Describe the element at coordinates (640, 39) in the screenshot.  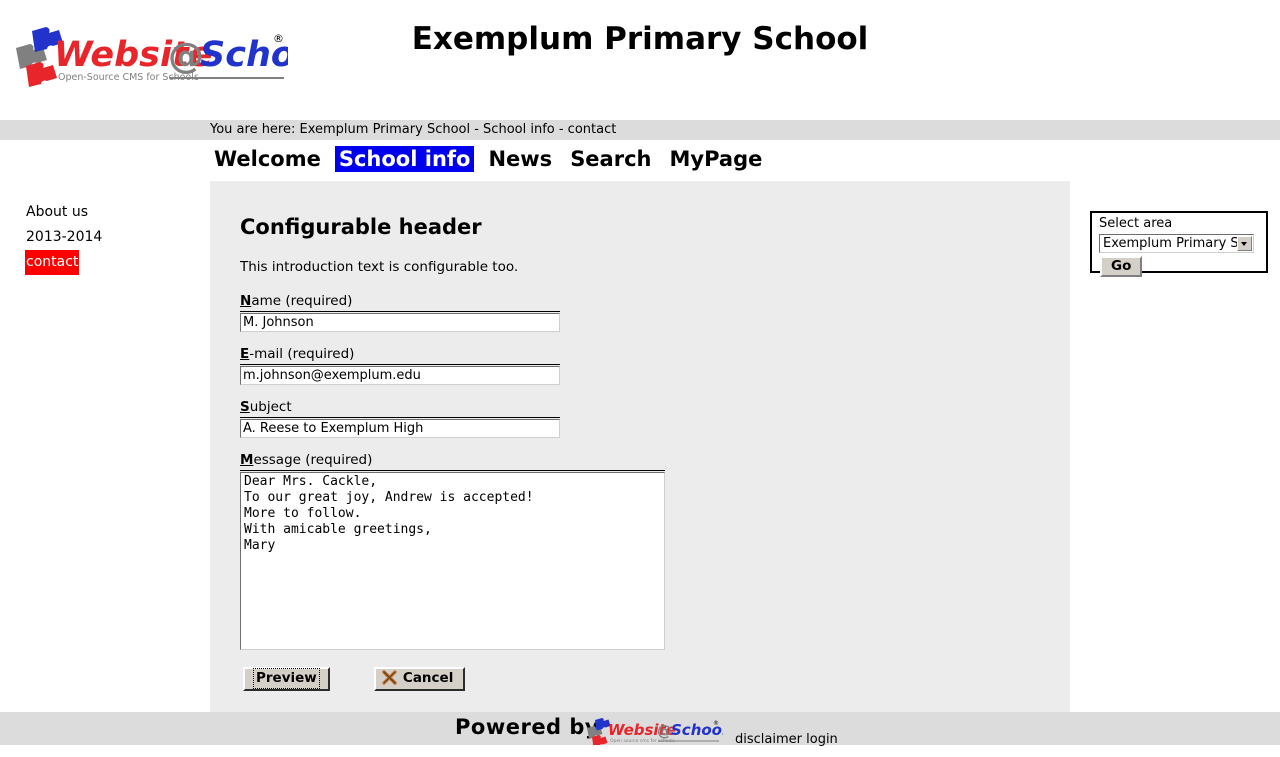
I see `page-title: Exemplum Primary School` at that location.